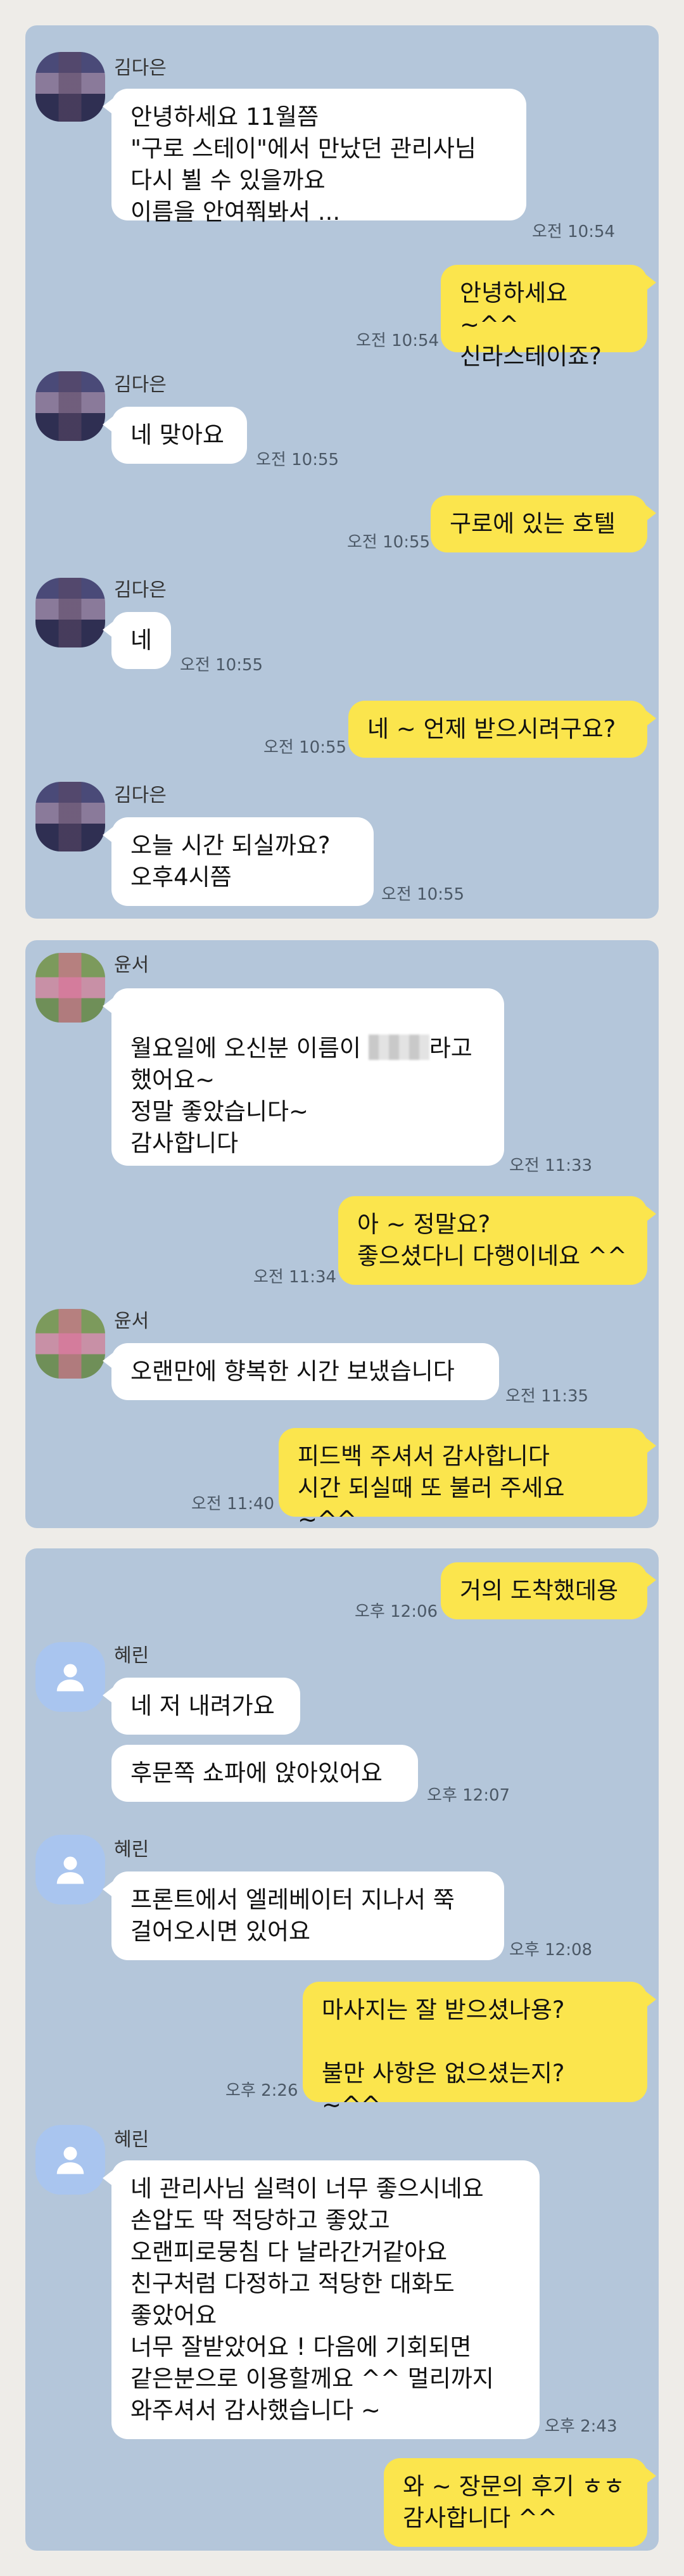 Image resolution: width=684 pixels, height=2576 pixels. Describe the element at coordinates (467, 1478) in the screenshot. I see `message-bubble-outgoing: 피드백 주셔서 감사합니다 시간 되실때 또 불러 주세요 ~^^` at that location.